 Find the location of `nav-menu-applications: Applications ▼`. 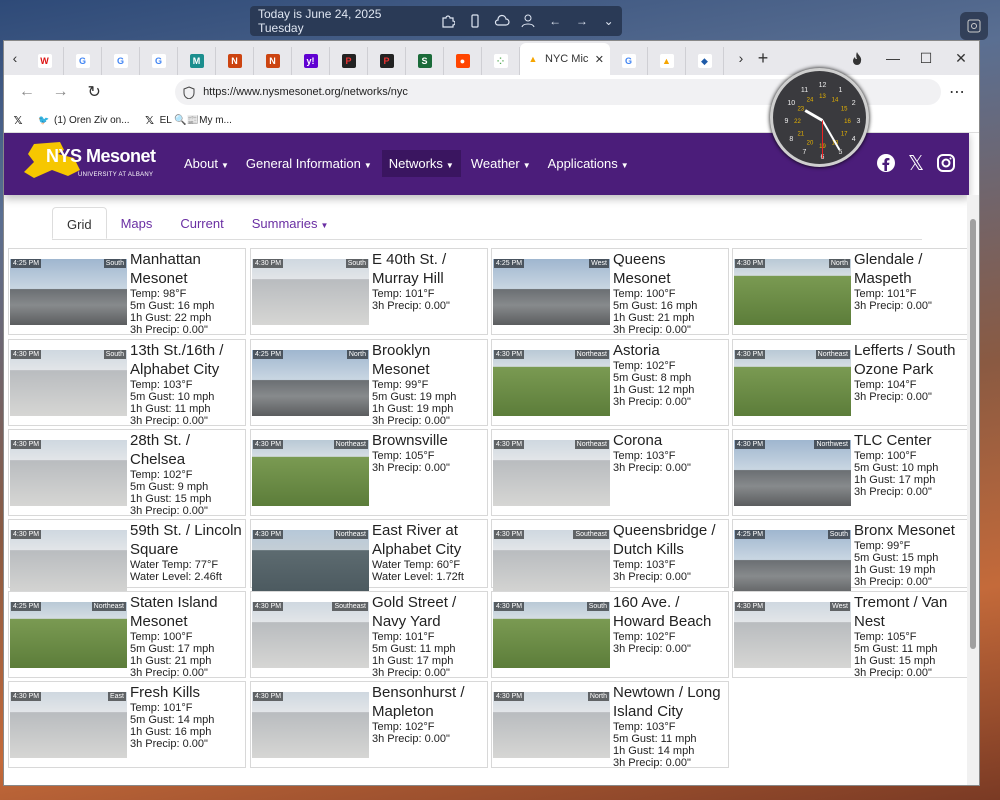

nav-menu-applications: Applications ▼ is located at coordinates (588, 163).